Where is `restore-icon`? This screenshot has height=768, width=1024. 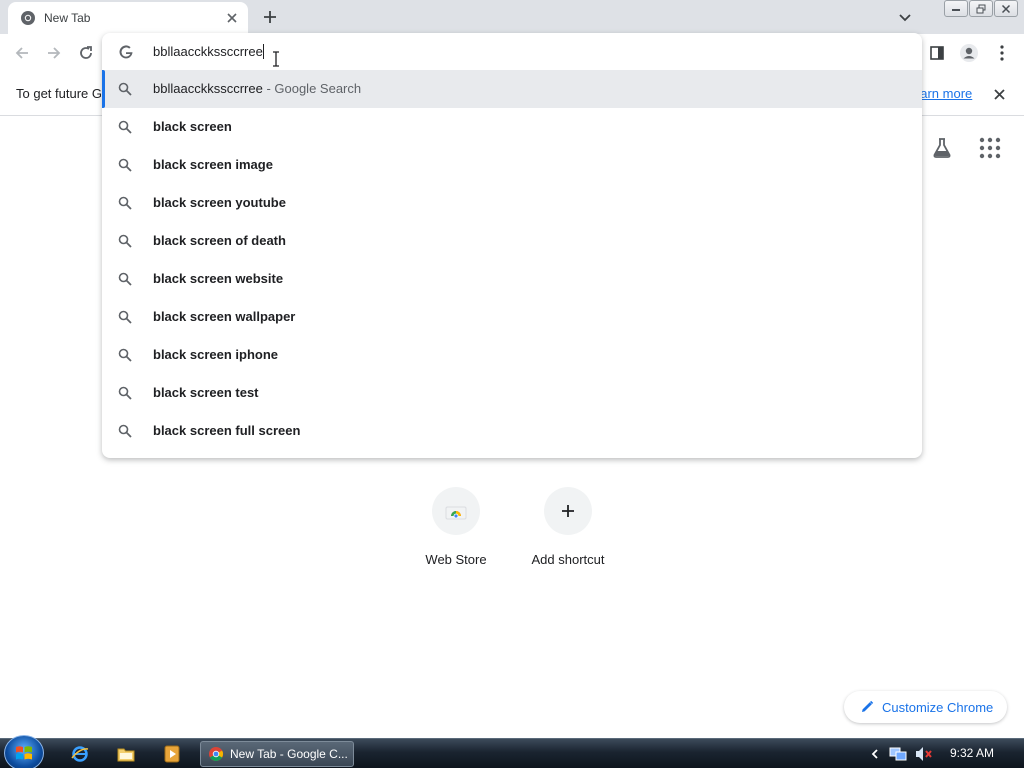 restore-icon is located at coordinates (981, 8).